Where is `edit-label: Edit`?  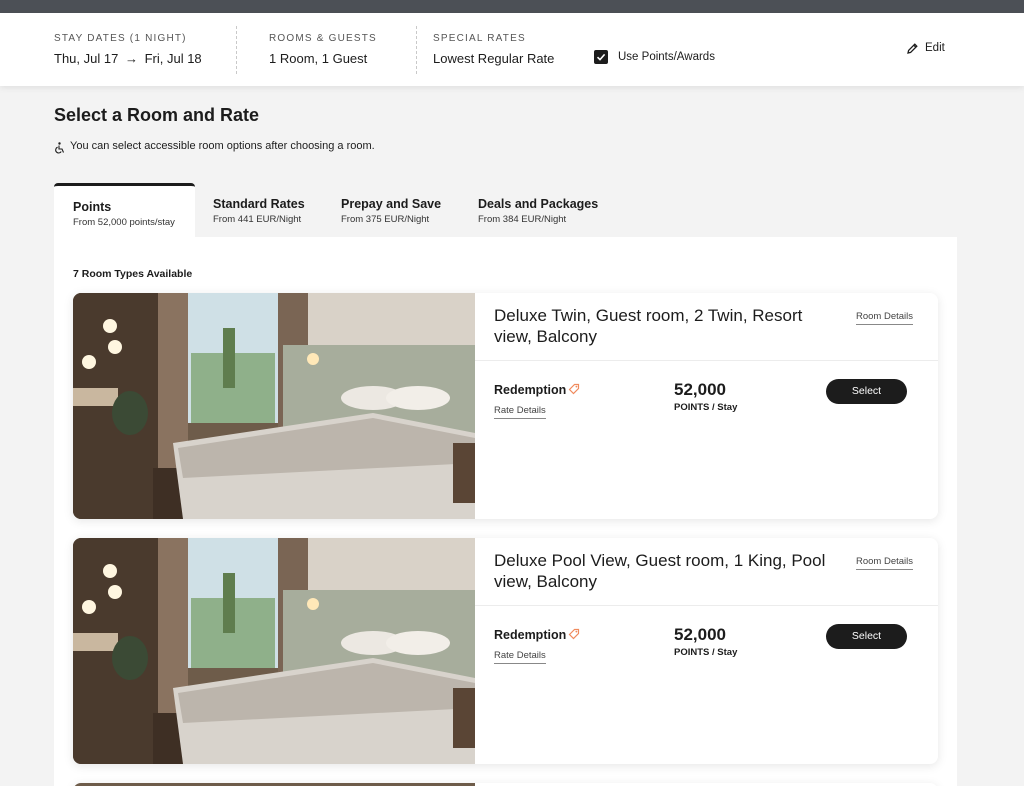 edit-label: Edit is located at coordinates (935, 48).